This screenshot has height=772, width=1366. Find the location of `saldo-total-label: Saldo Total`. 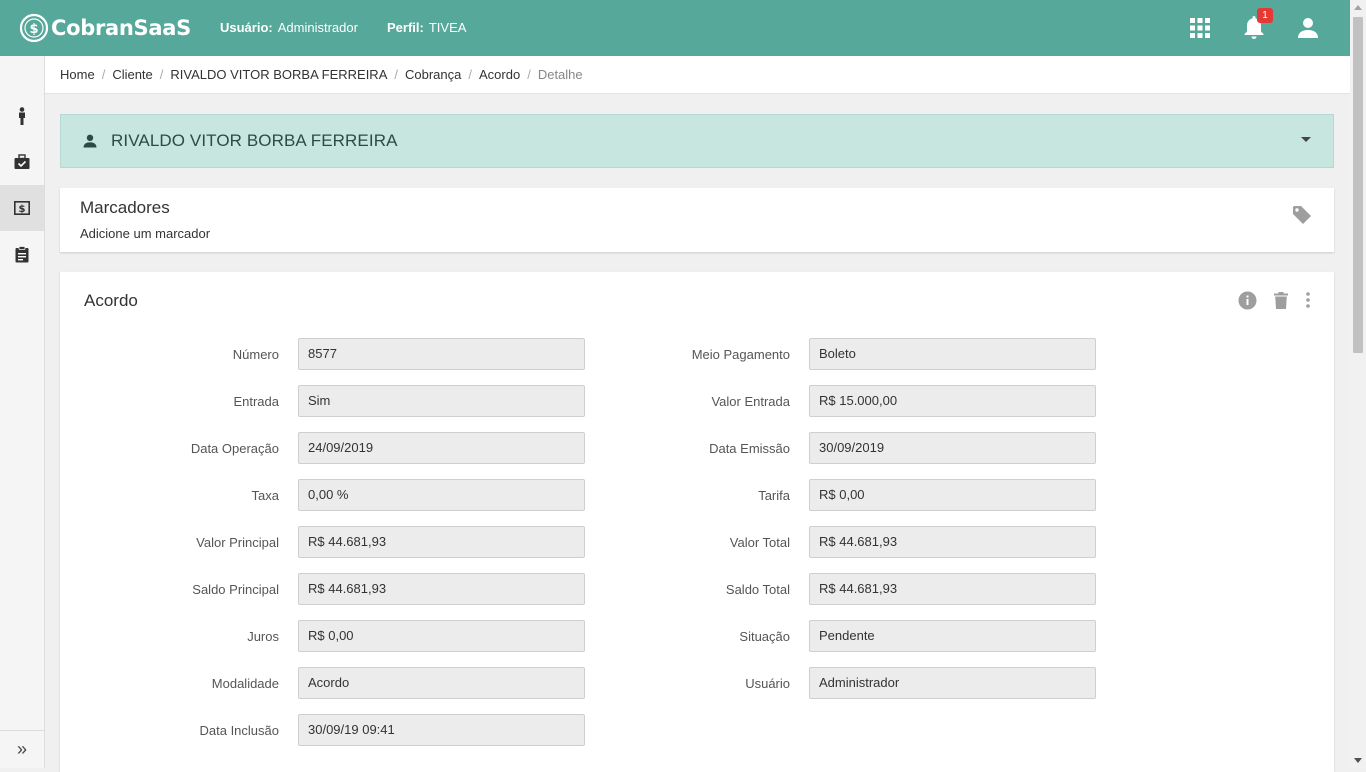

saldo-total-label: Saldo Total is located at coordinates (757, 589).